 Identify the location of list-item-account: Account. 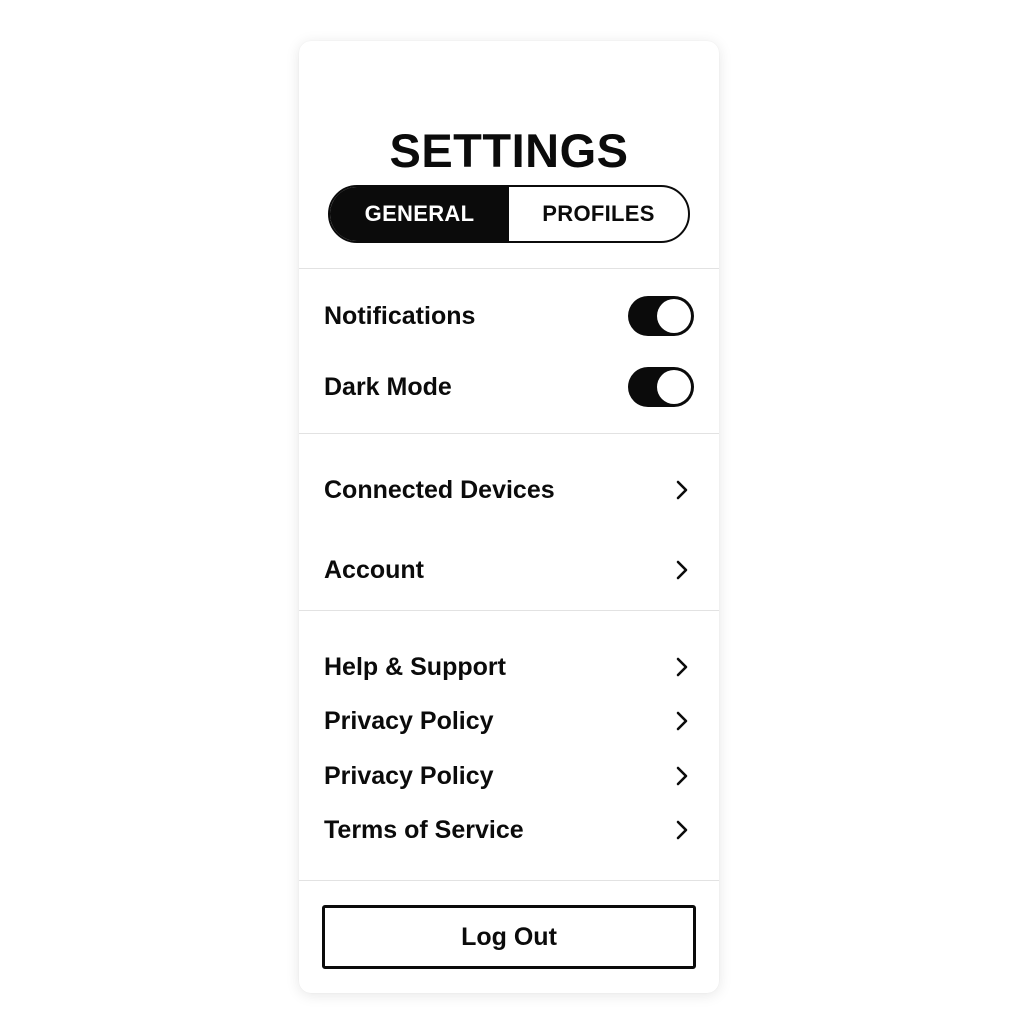
(509, 570).